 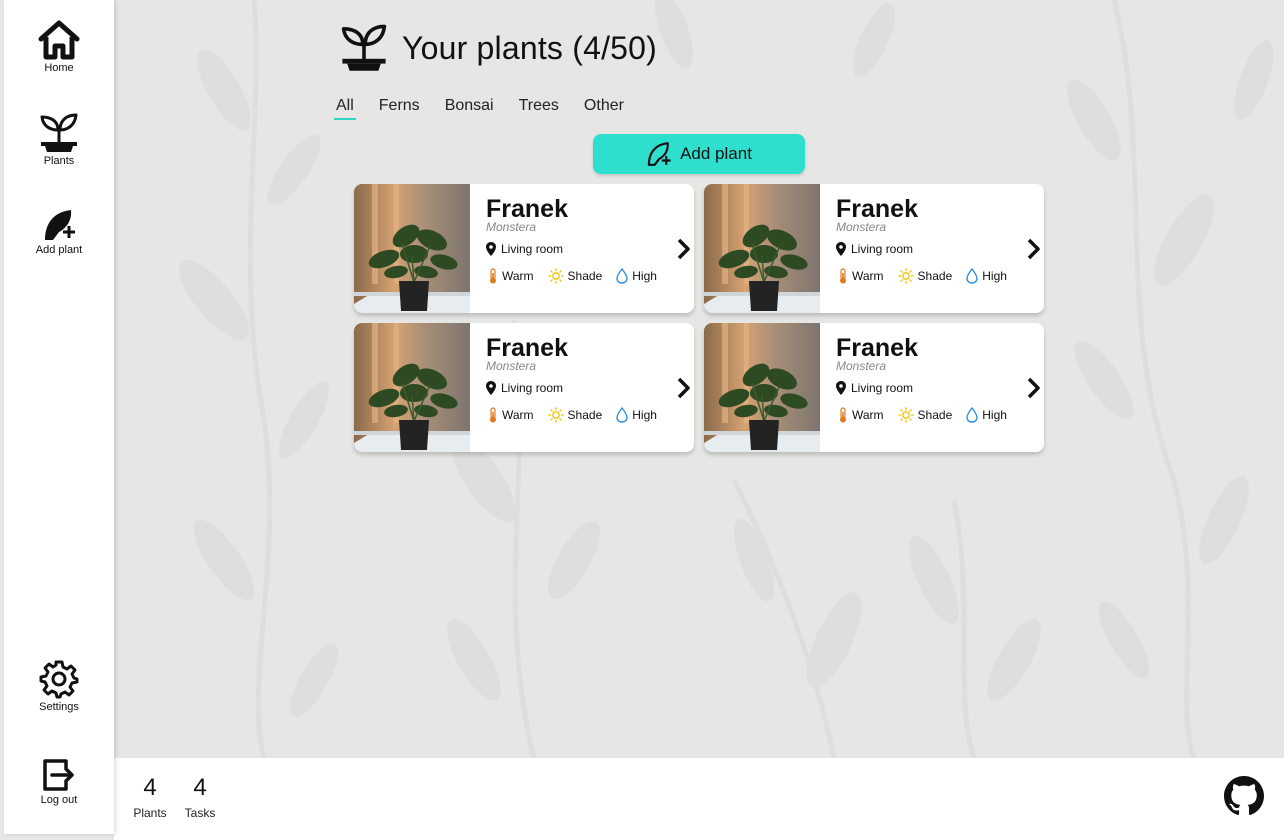 What do you see at coordinates (530, 47) in the screenshot?
I see `page-title: Your plants (4/50)` at bounding box center [530, 47].